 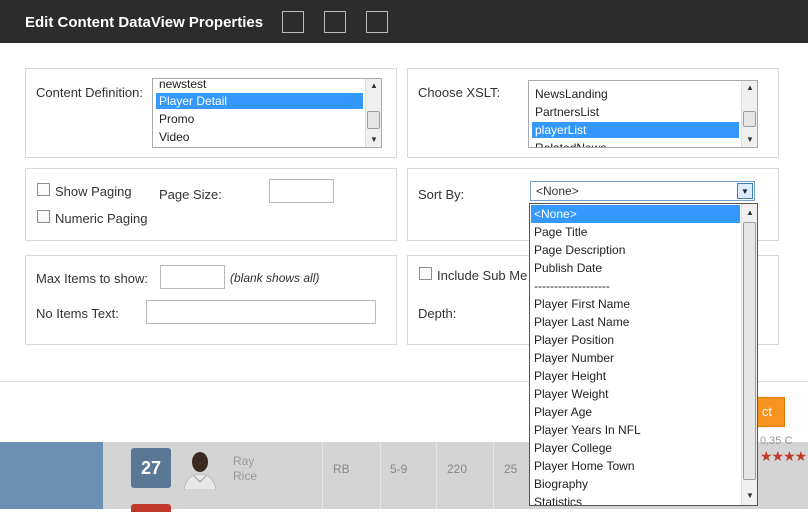 I want to click on player-name: Ray Rice, so click(x=245, y=469).